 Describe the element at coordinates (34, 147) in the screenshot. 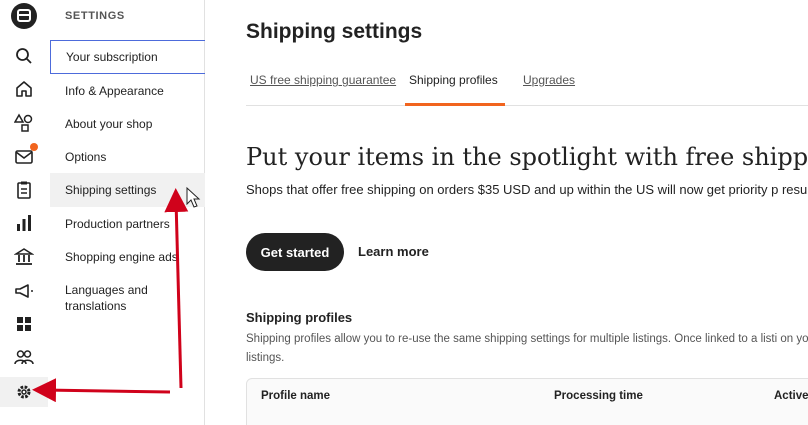

I see `notification-dot` at that location.